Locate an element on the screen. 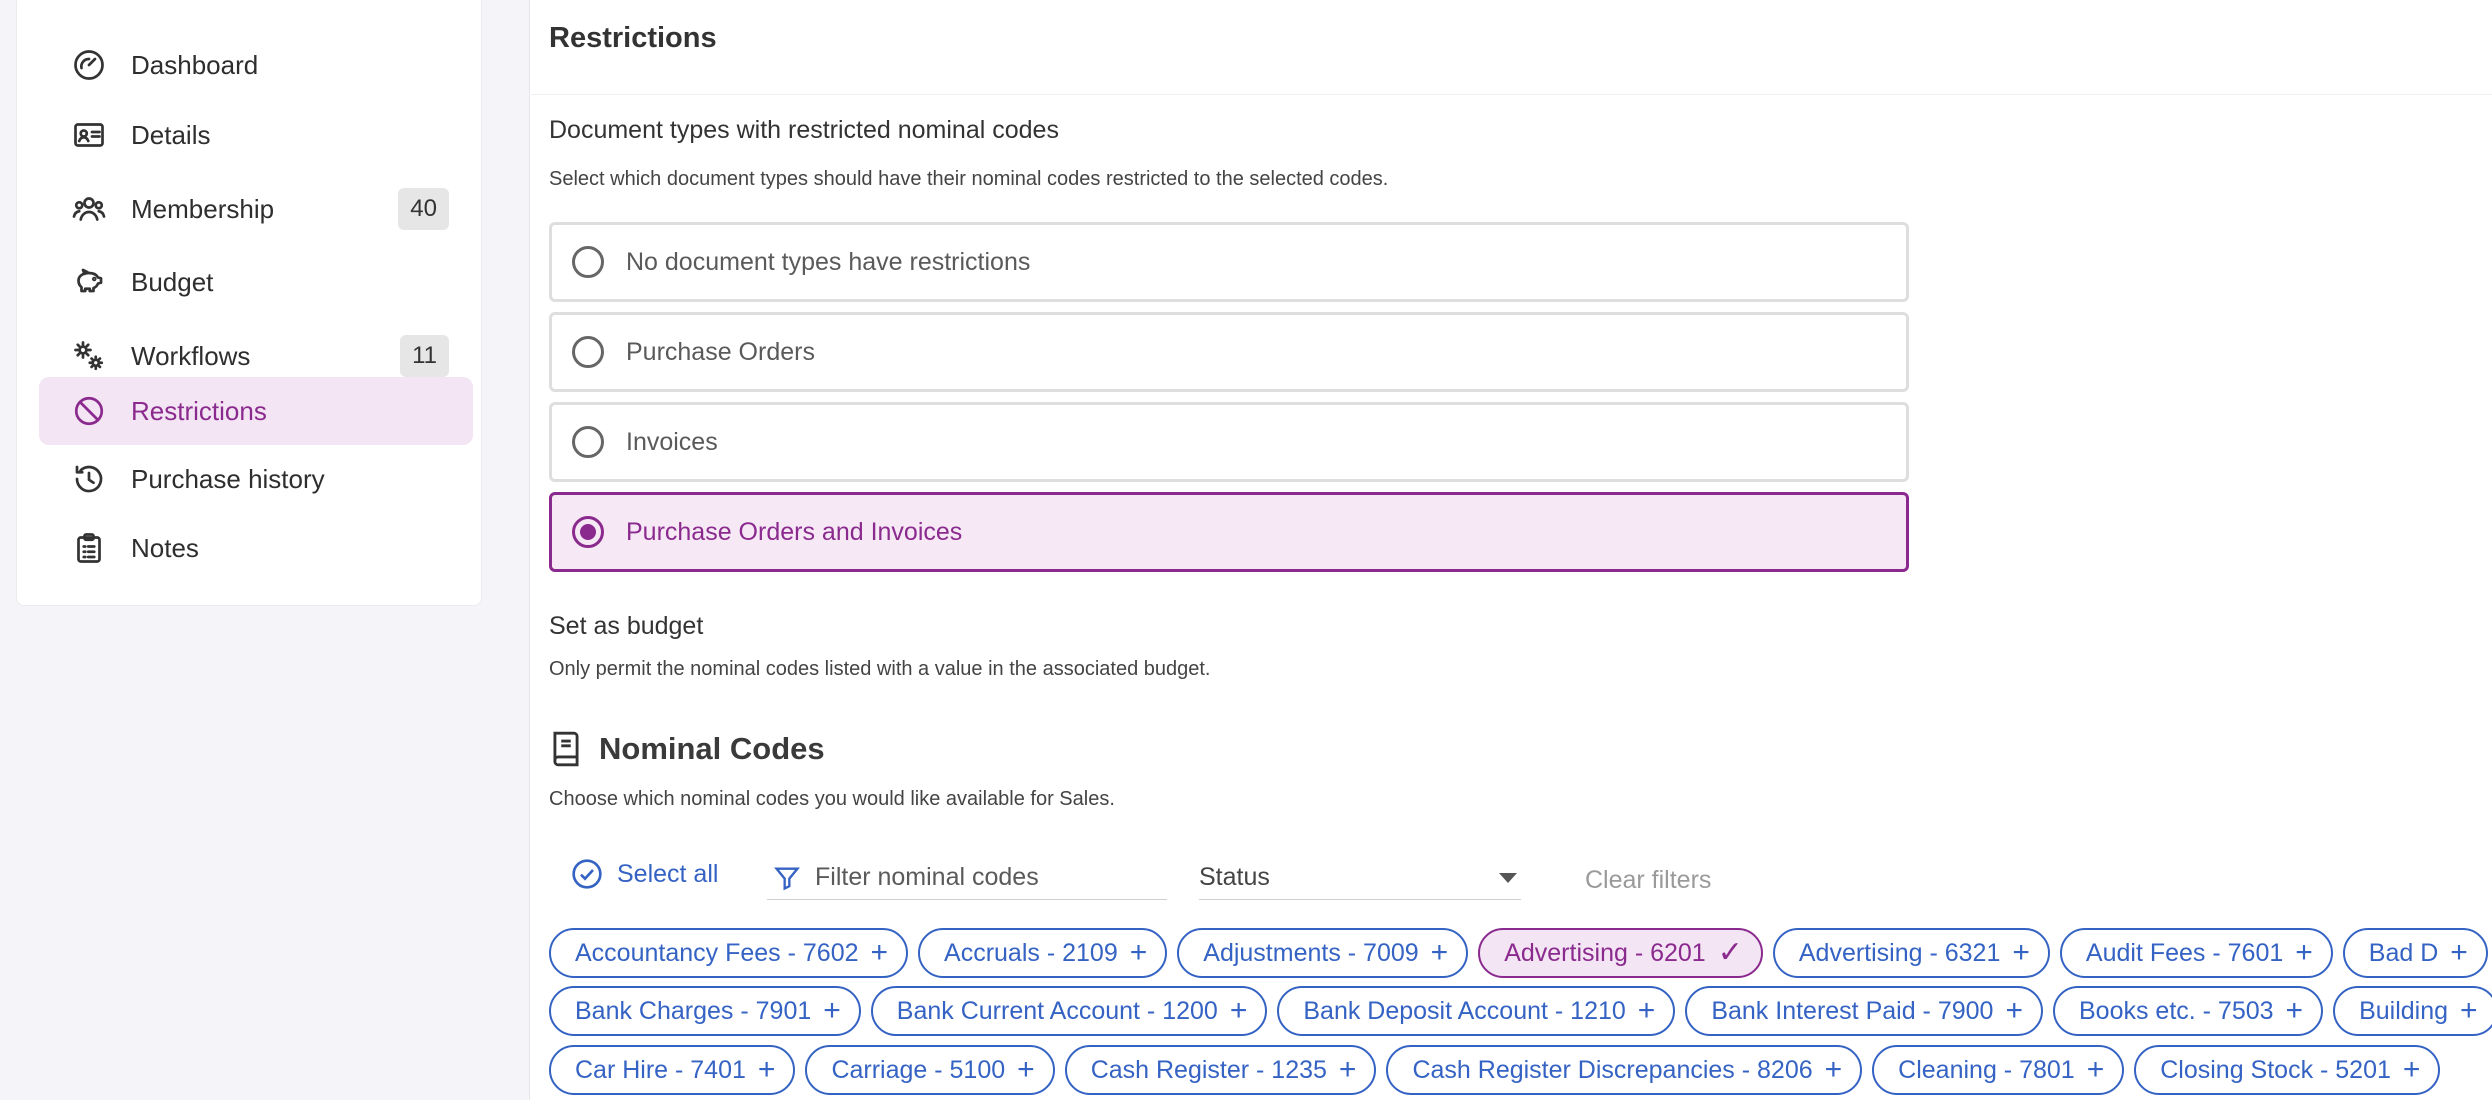  nominal-code-chip: Books etc. - 7503 + is located at coordinates (2188, 1011).